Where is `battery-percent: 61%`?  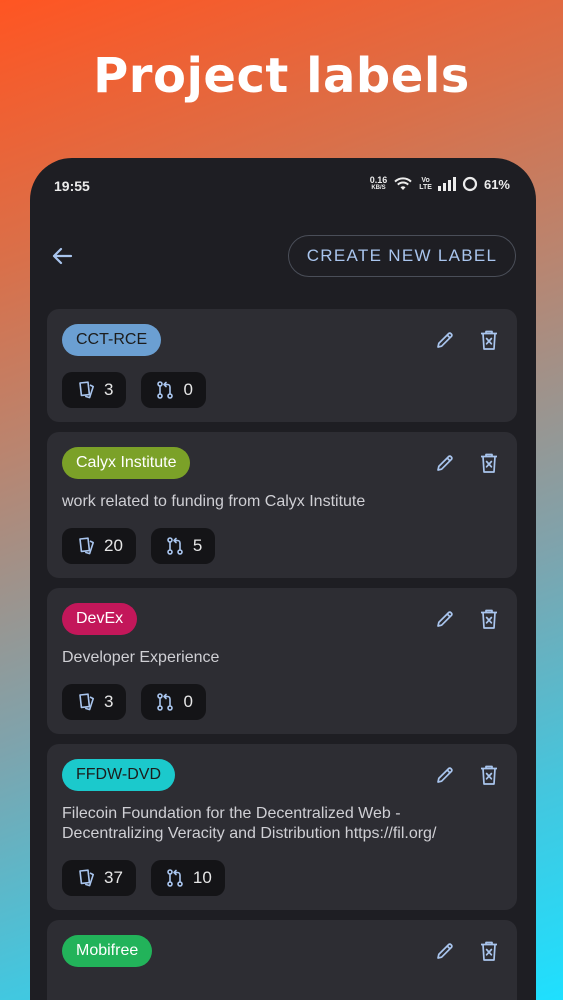
battery-percent: 61% is located at coordinates (496, 184).